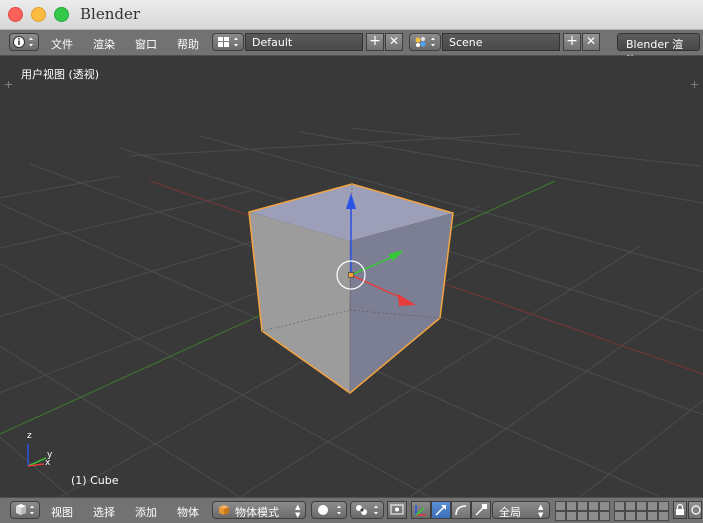 This screenshot has width=703, height=523. I want to click on 3d-view-icon, so click(25, 509).